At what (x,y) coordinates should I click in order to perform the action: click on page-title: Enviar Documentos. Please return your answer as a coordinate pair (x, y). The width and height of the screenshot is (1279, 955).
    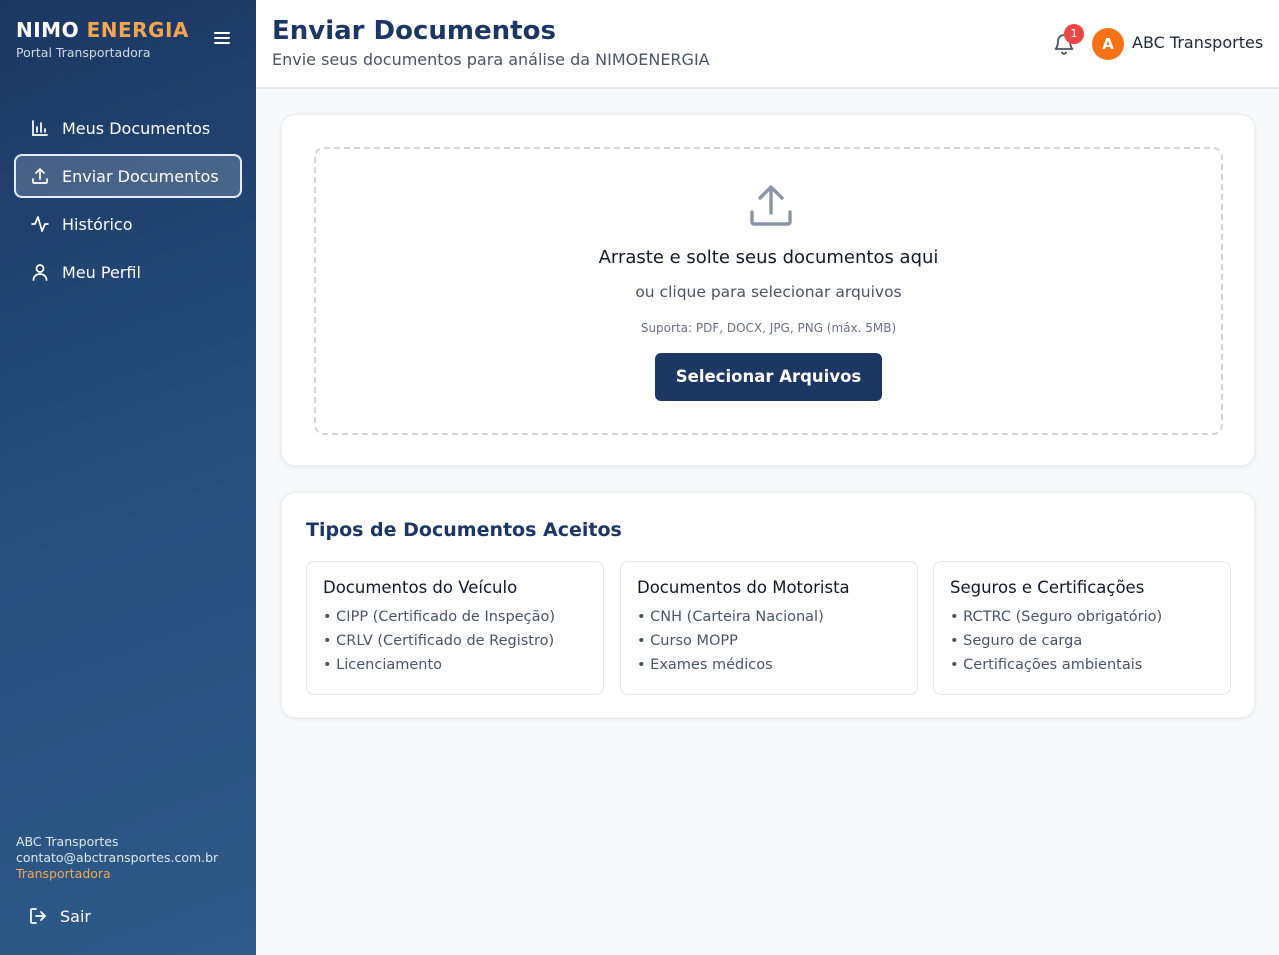
    Looking at the image, I should click on (414, 31).